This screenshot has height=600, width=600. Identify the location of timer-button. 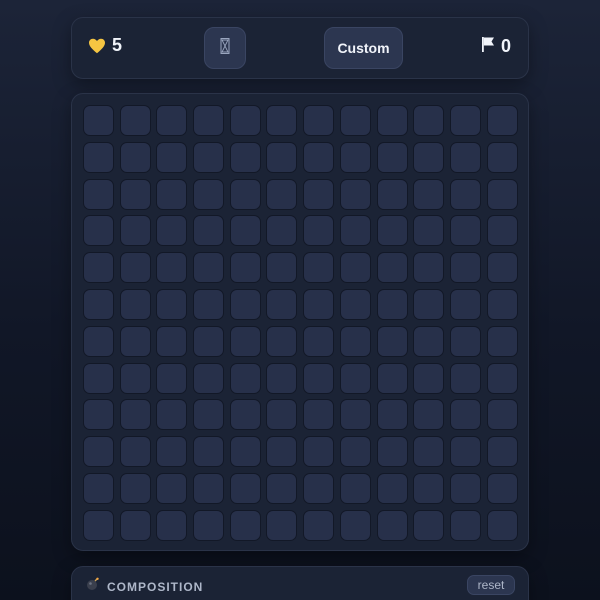
(225, 48).